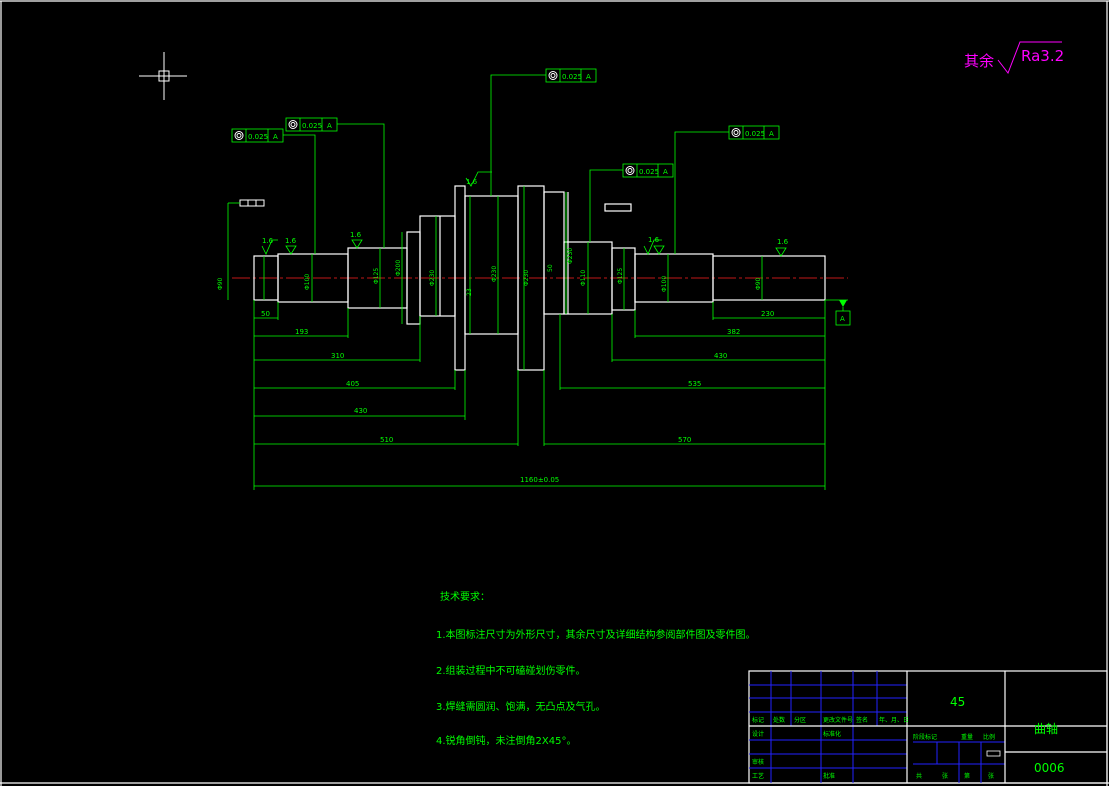  I want to click on tb-header-date: 年、月、日, so click(894, 720).